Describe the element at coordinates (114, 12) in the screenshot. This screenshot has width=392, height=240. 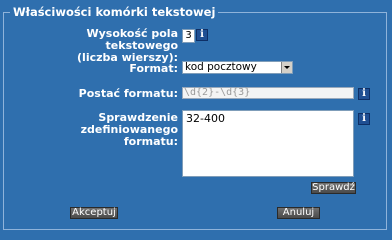
I see `panel-title: Właściwości komórki tekstowej` at that location.